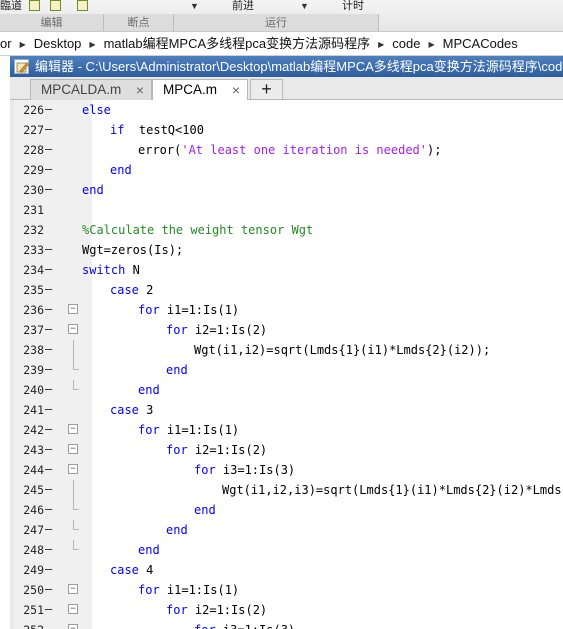  What do you see at coordinates (58, 43) in the screenshot?
I see `breadcrumb-item: Desktop` at bounding box center [58, 43].